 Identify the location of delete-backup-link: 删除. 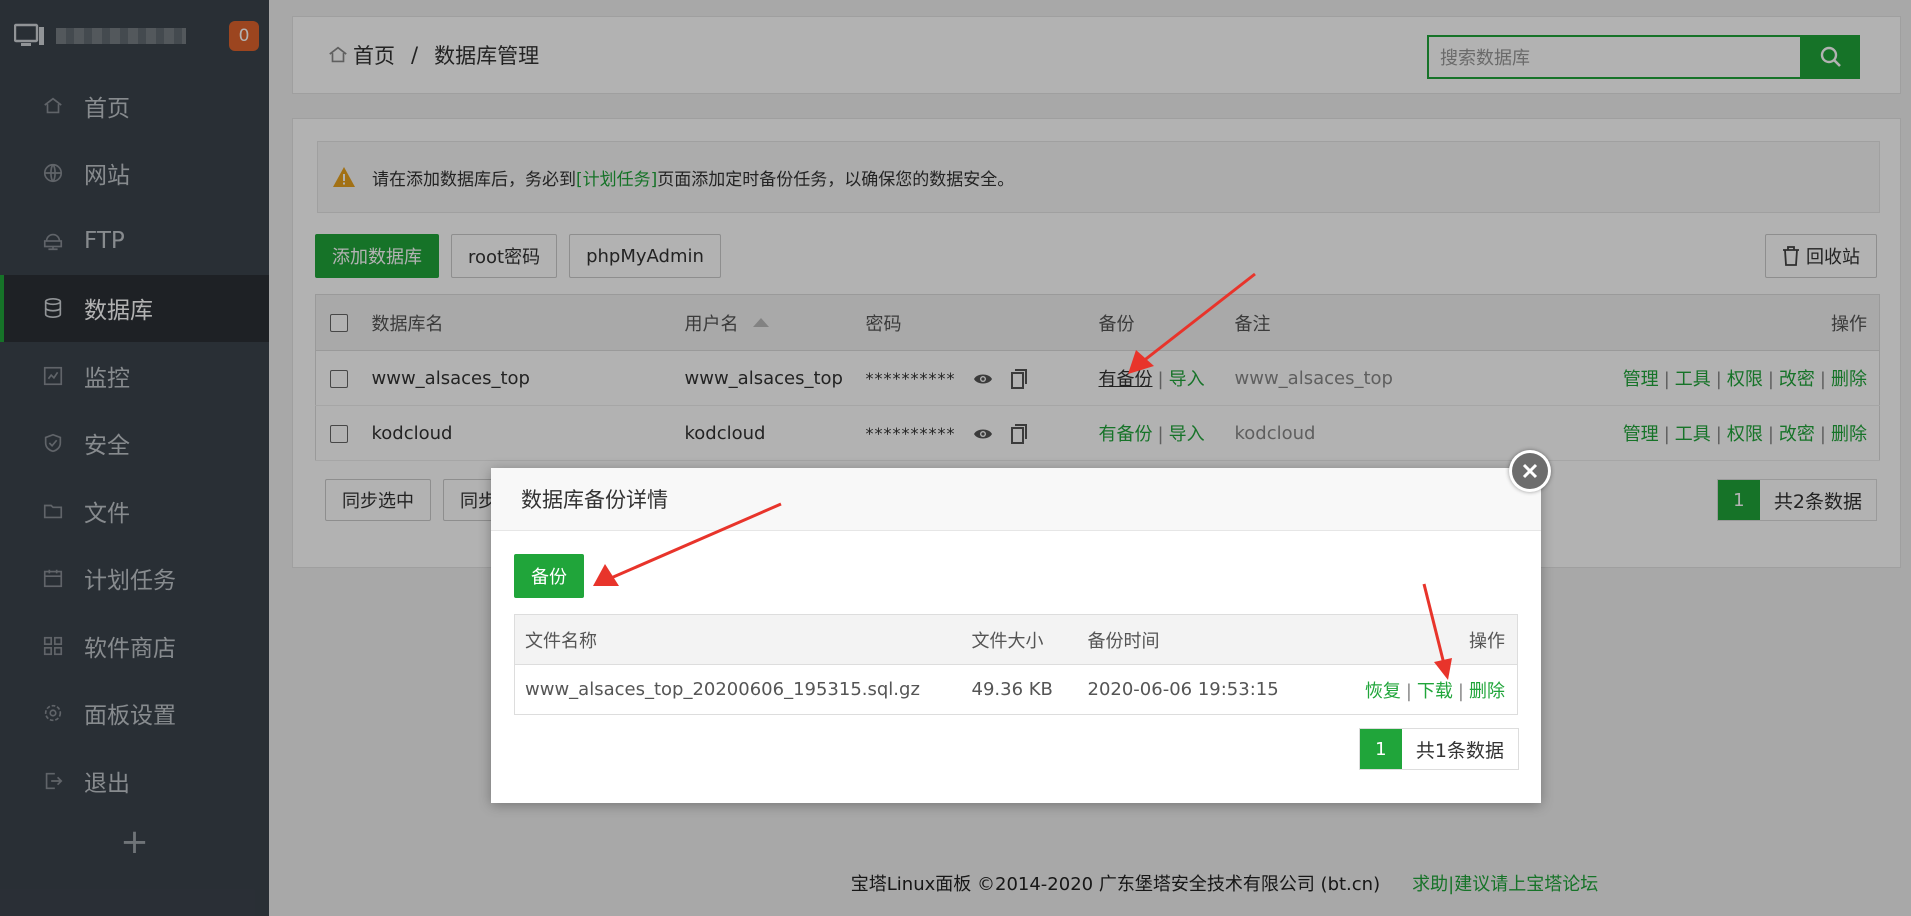
(1487, 691).